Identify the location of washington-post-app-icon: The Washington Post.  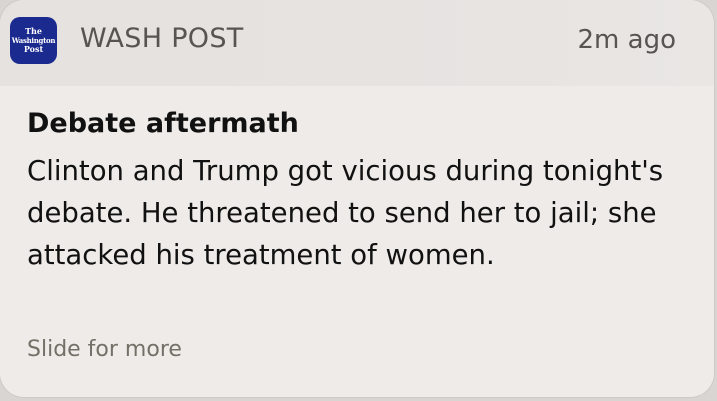
(33, 40).